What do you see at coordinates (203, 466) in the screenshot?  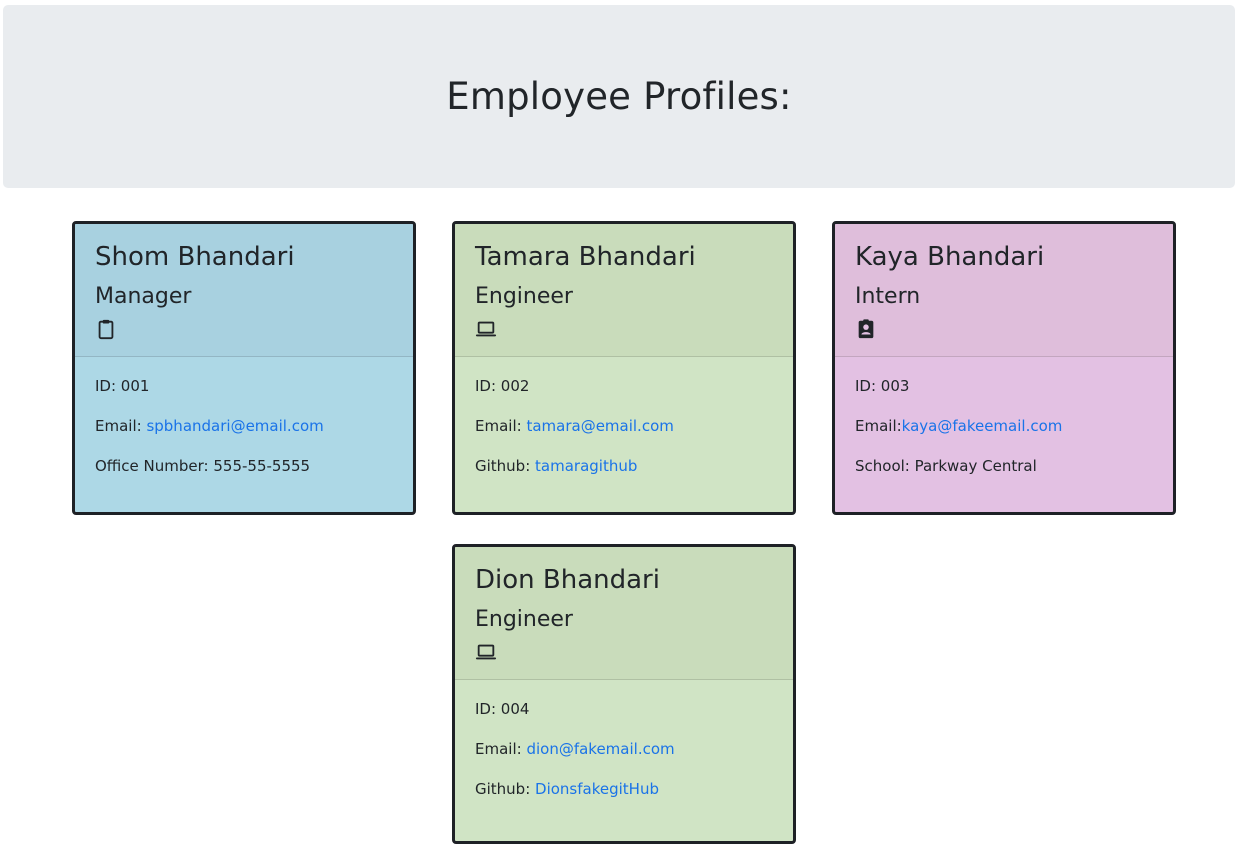 I see `office-number: Office Number: 555-55-5555` at bounding box center [203, 466].